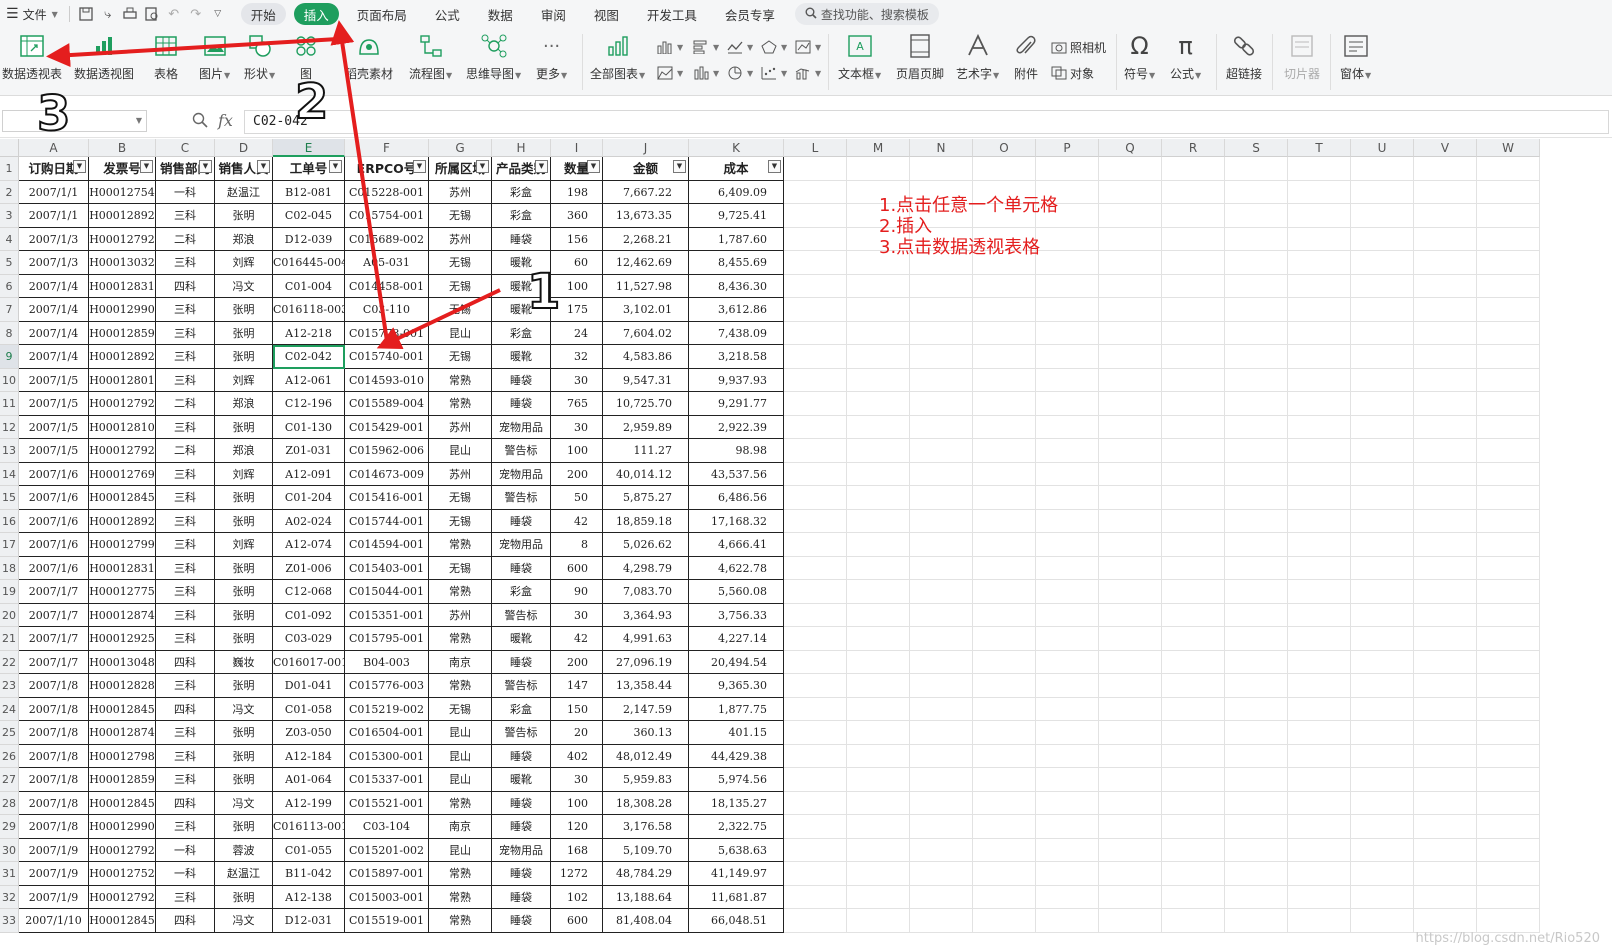 The image size is (1612, 952). I want to click on table-cell: 5,875.27, so click(646, 498).